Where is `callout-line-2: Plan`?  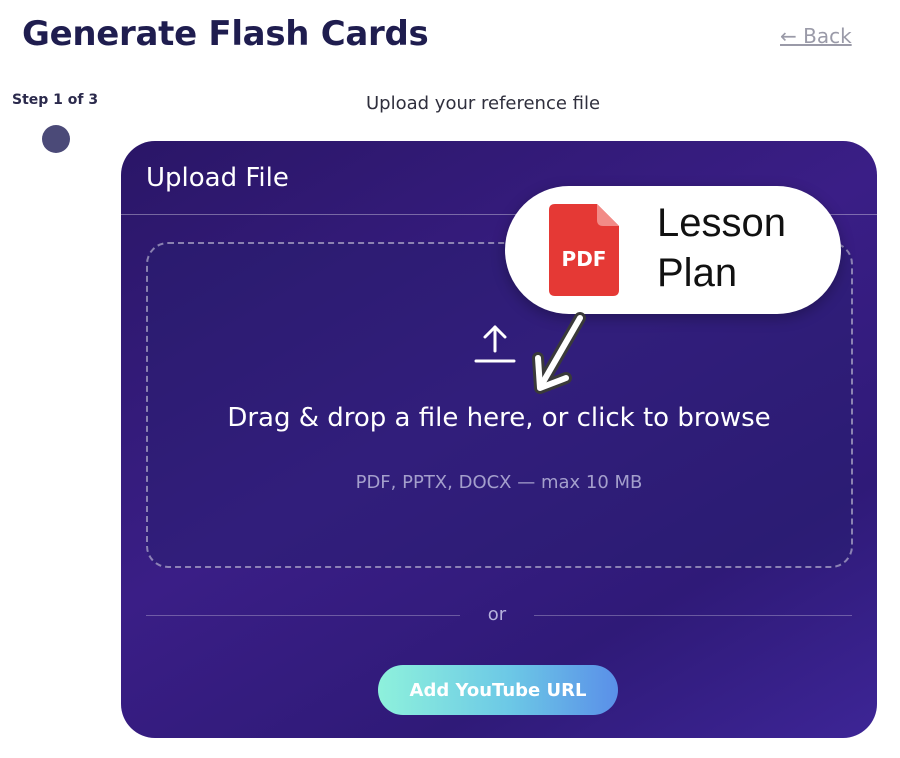 callout-line-2: Plan is located at coordinates (697, 273).